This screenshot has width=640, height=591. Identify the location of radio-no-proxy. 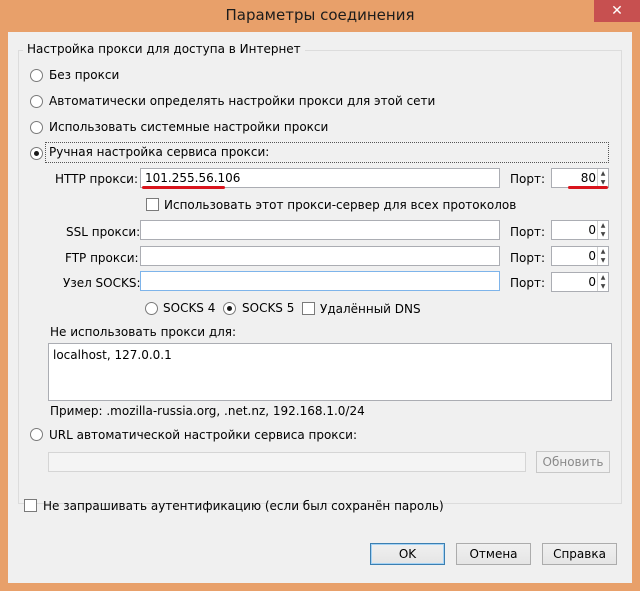
(36, 75).